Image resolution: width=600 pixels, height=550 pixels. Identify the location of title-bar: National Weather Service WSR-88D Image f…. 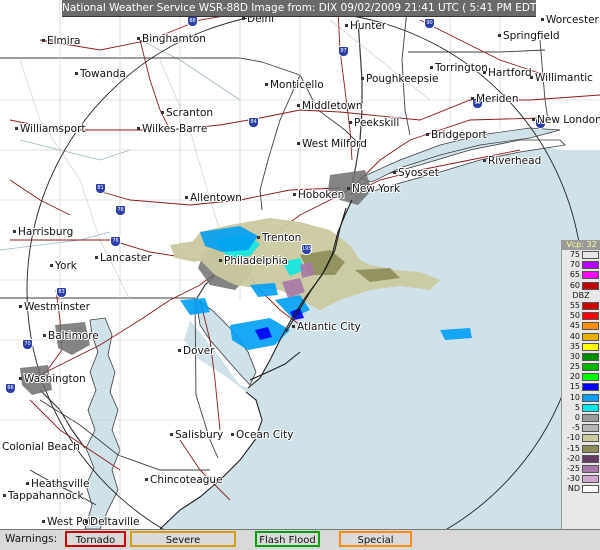
(301, 8).